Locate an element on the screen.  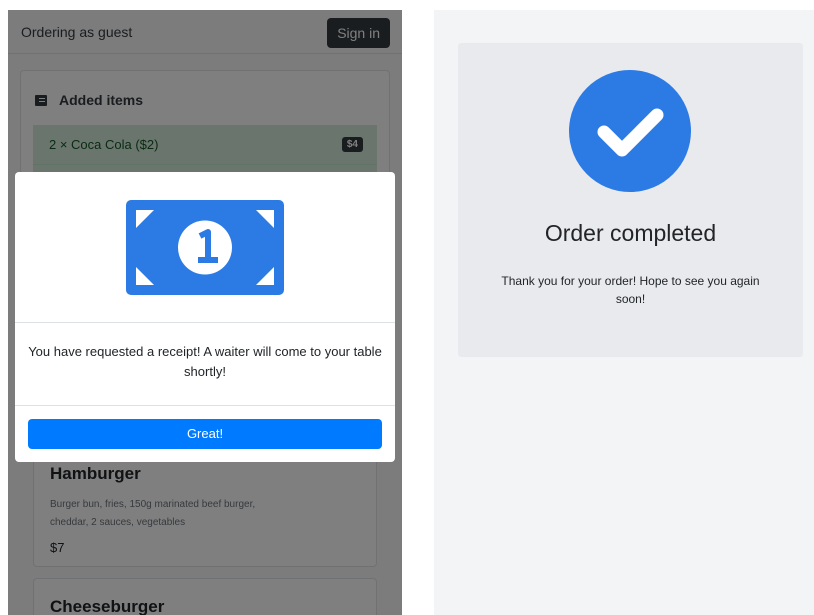
check-circle-icon is located at coordinates (630, 131).